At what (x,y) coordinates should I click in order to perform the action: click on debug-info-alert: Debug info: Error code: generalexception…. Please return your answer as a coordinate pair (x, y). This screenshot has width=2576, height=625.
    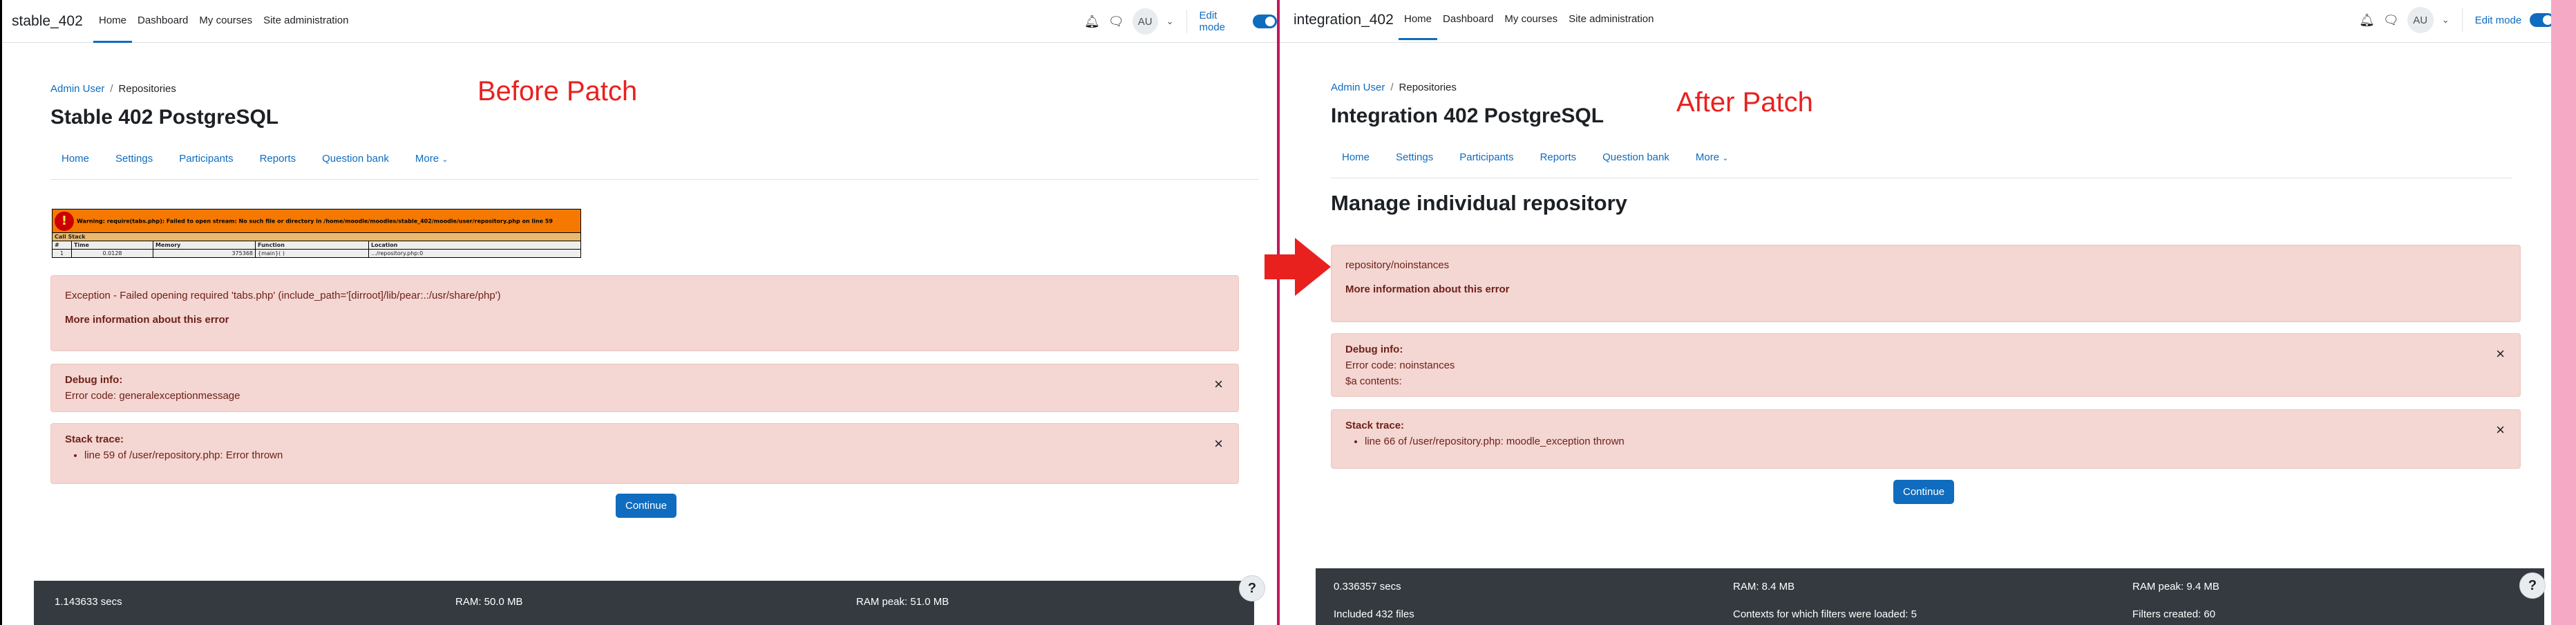
    Looking at the image, I should click on (644, 388).